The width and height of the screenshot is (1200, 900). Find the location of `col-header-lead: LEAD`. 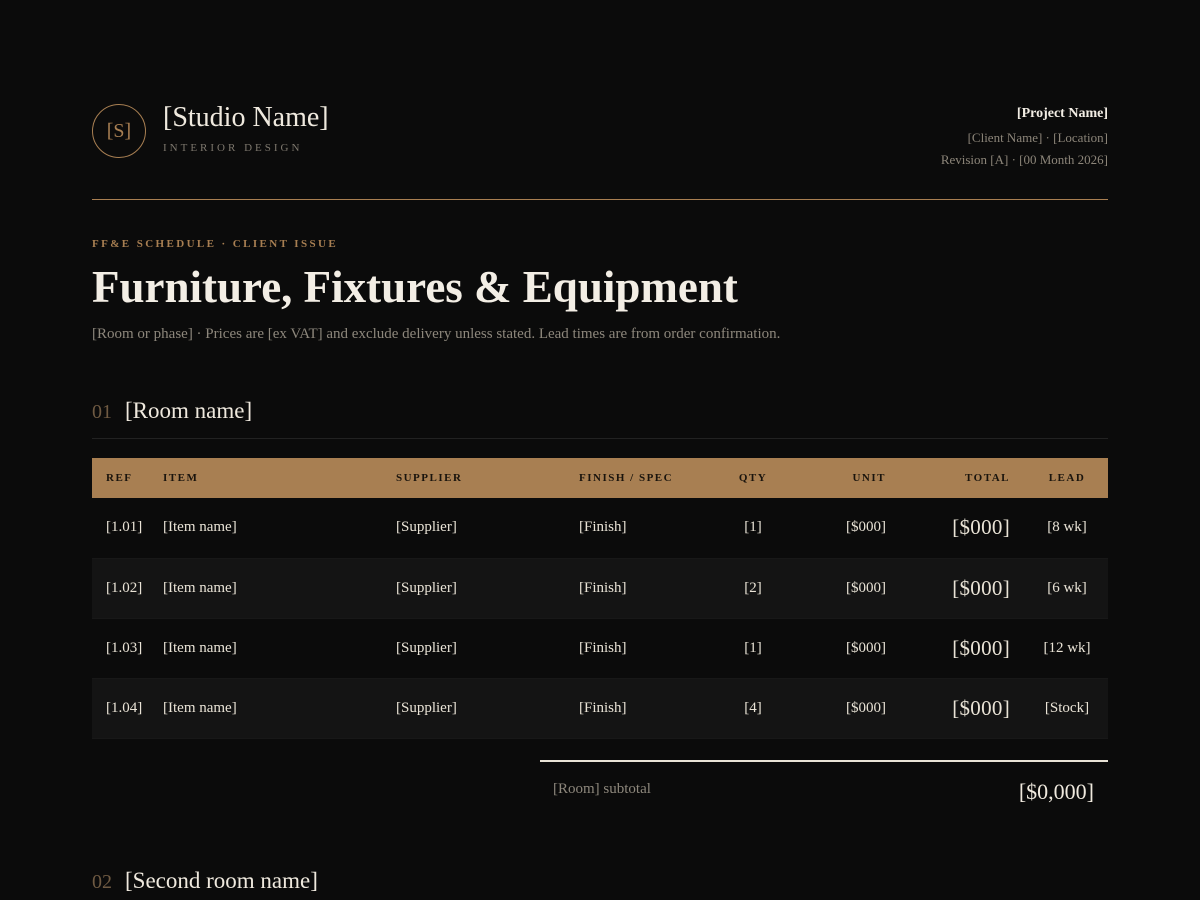

col-header-lead: LEAD is located at coordinates (1067, 478).